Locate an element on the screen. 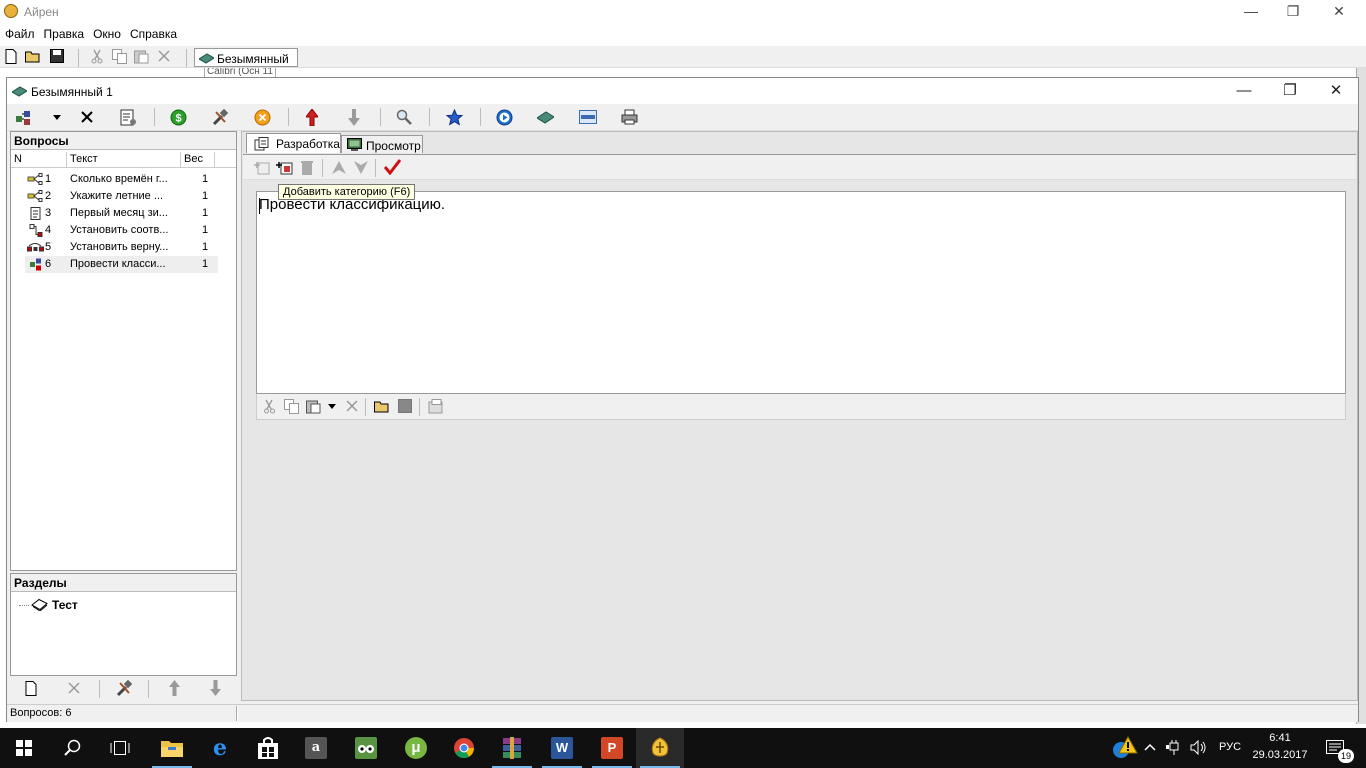 This screenshot has height=768, width=1366. insert-file-icon is located at coordinates (382, 406).